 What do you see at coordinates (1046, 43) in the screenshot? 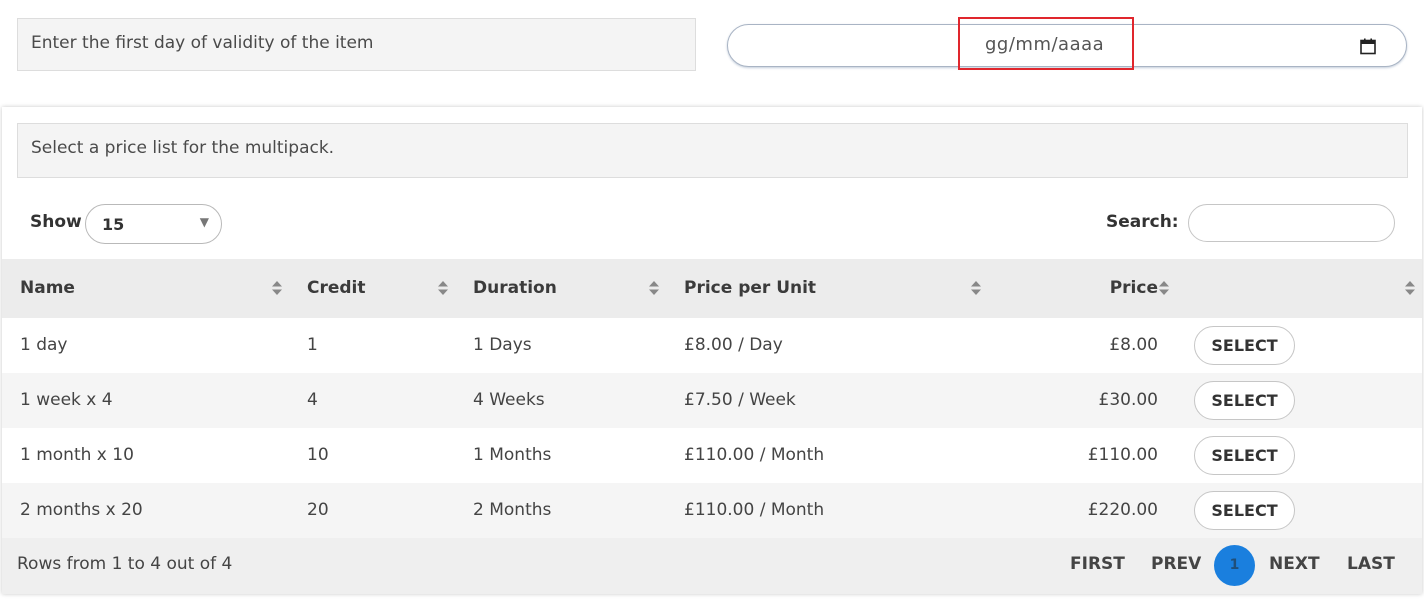
I see `highlight-box` at bounding box center [1046, 43].